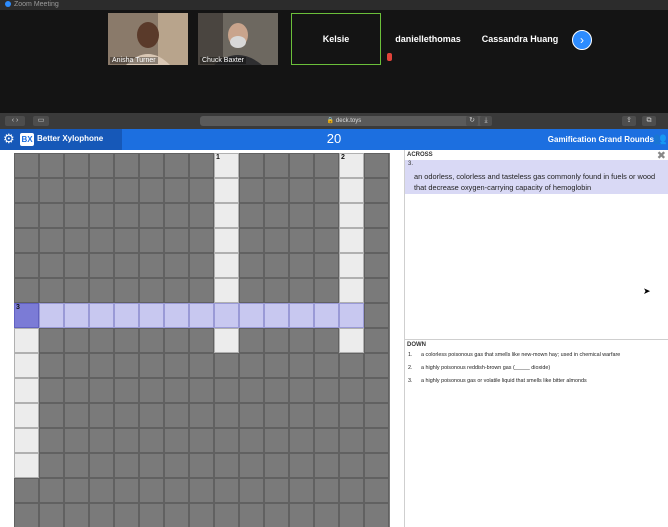  I want to click on crossword-cell: 2, so click(351, 165).